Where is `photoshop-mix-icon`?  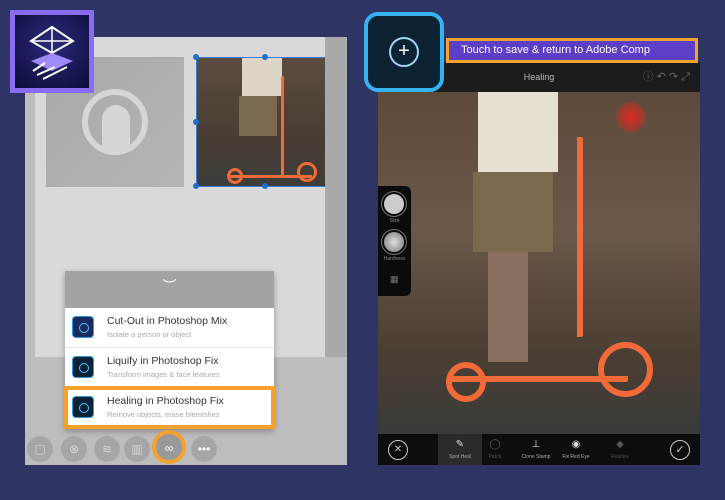 photoshop-mix-icon is located at coordinates (83, 327).